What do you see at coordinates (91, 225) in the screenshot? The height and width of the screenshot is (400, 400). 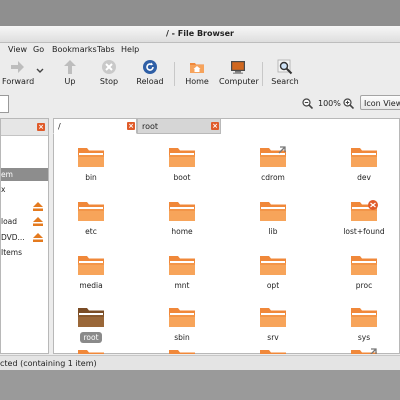 I see `file-item: etc` at bounding box center [91, 225].